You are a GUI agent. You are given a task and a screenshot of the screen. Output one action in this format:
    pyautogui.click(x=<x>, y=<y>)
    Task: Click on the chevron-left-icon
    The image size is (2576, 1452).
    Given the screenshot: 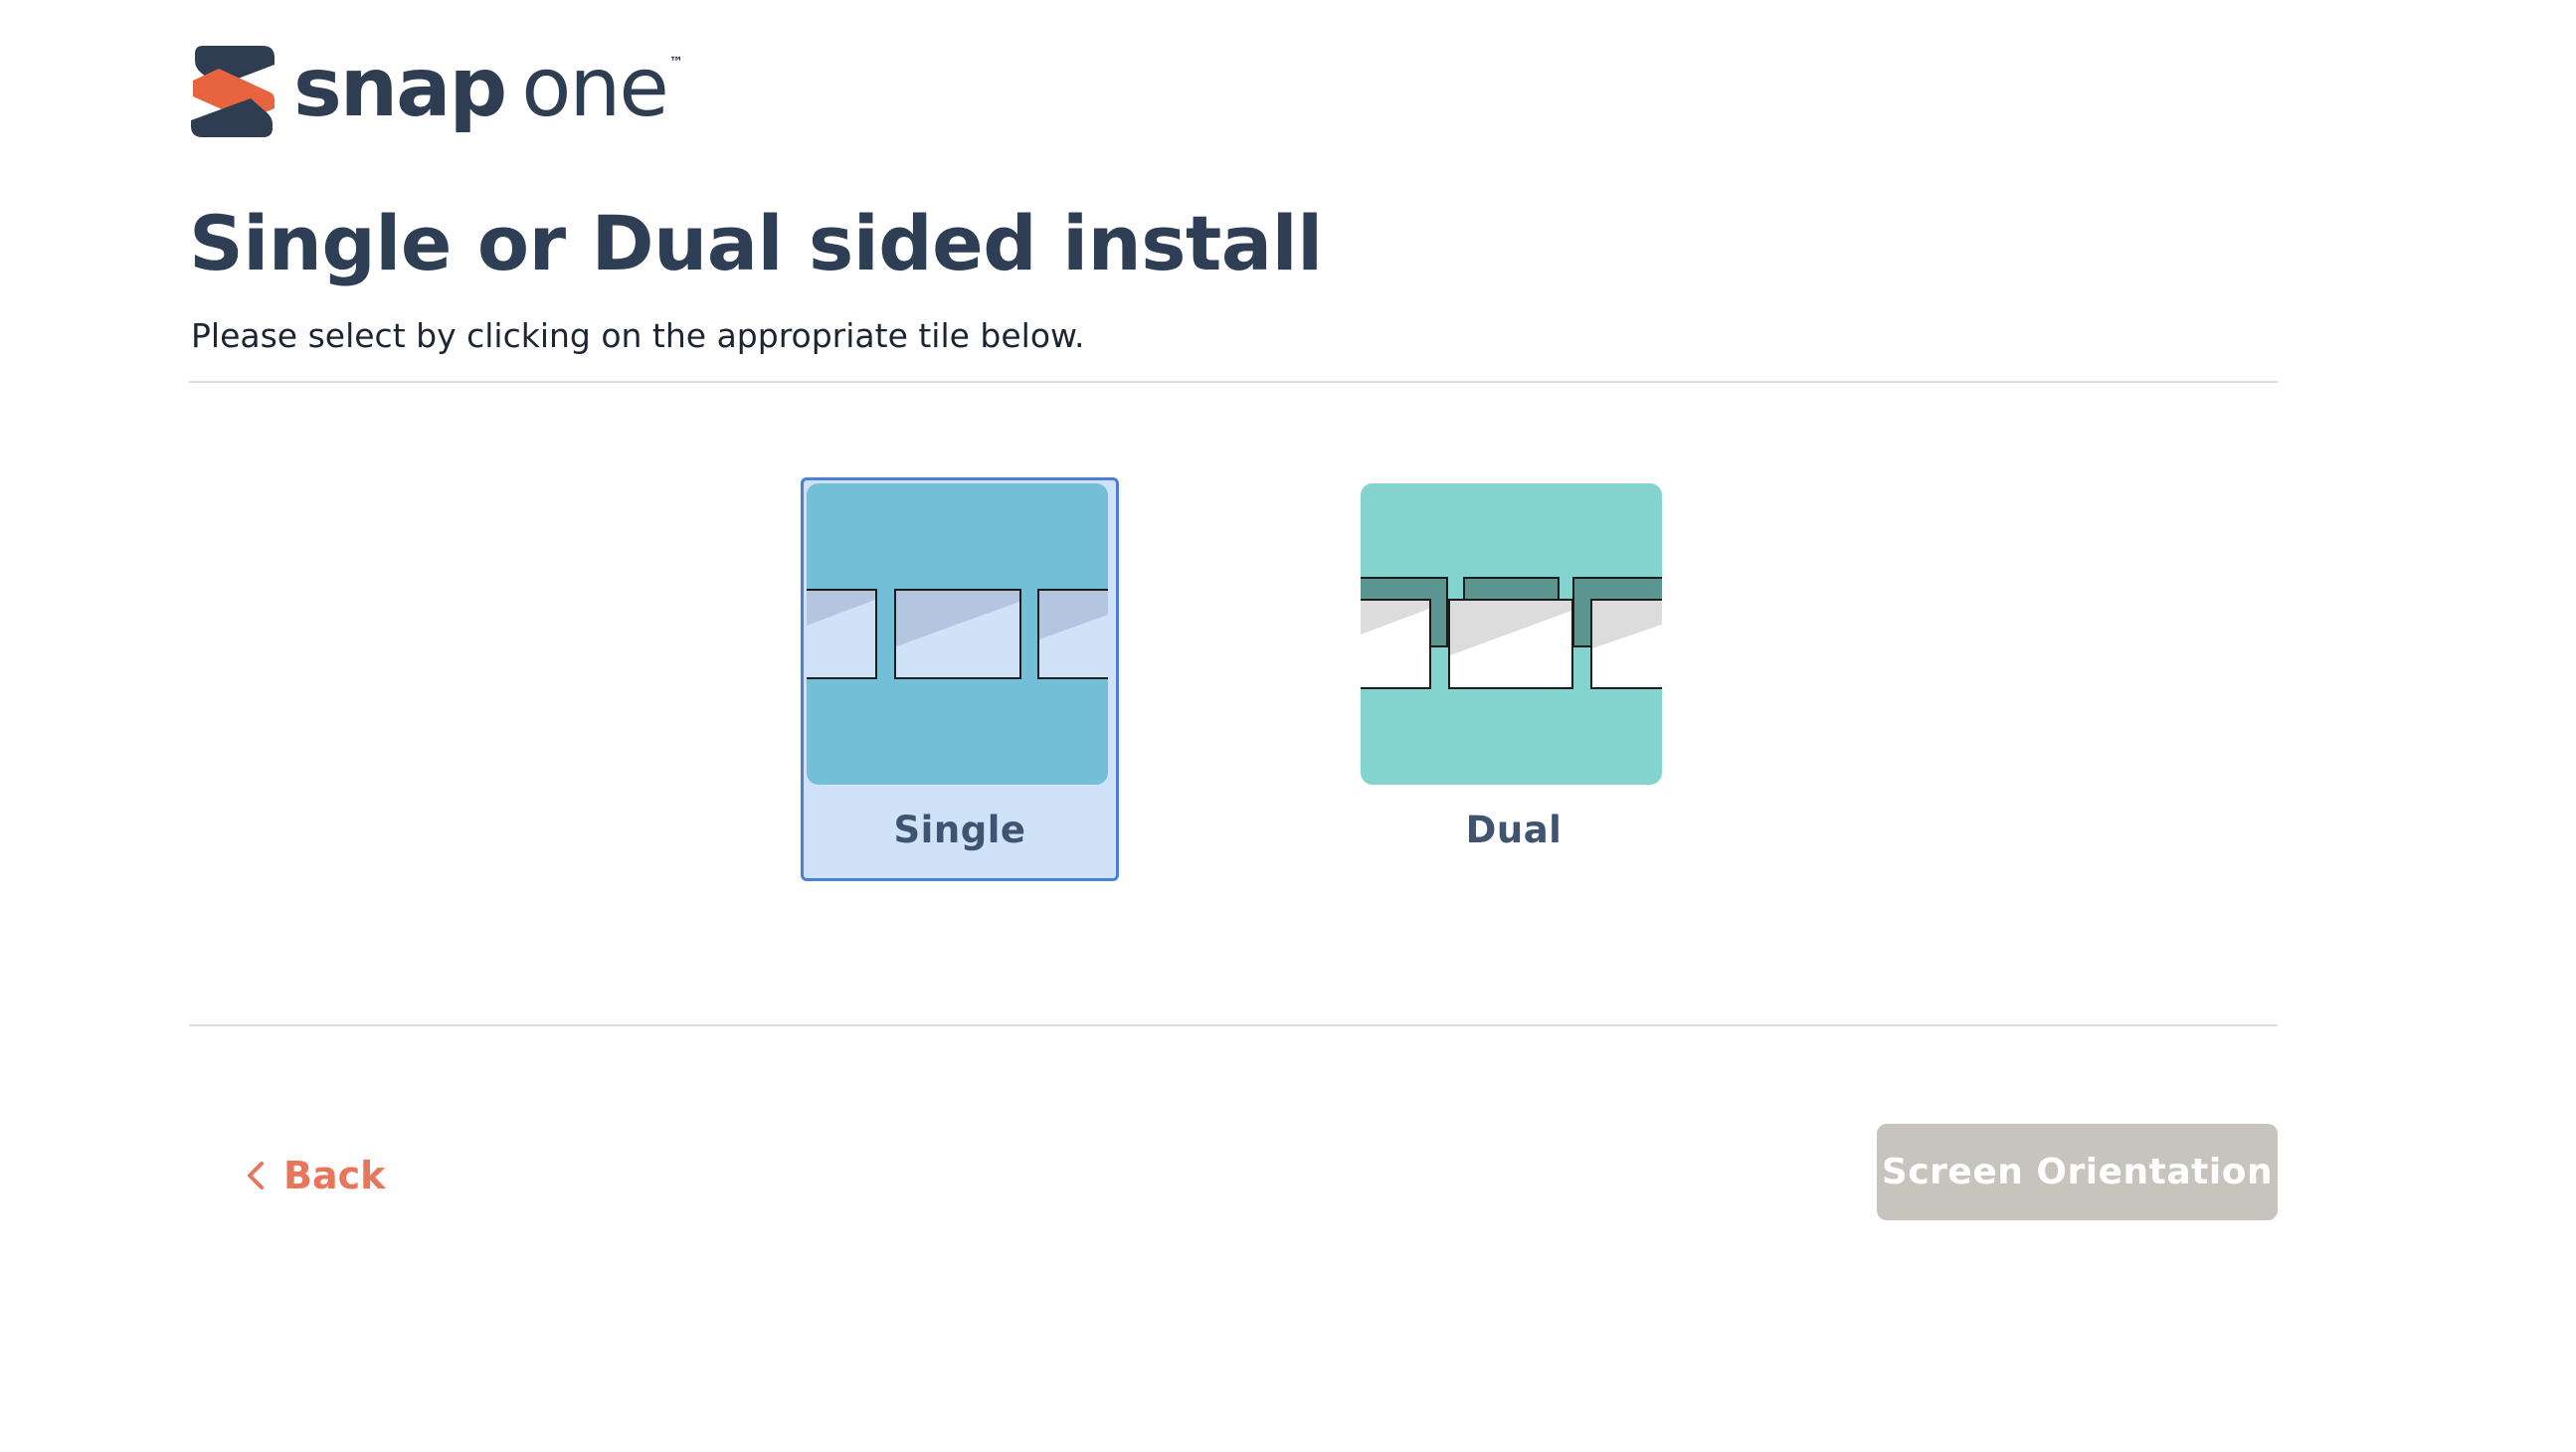 What is the action you would take?
    pyautogui.click(x=256, y=1175)
    